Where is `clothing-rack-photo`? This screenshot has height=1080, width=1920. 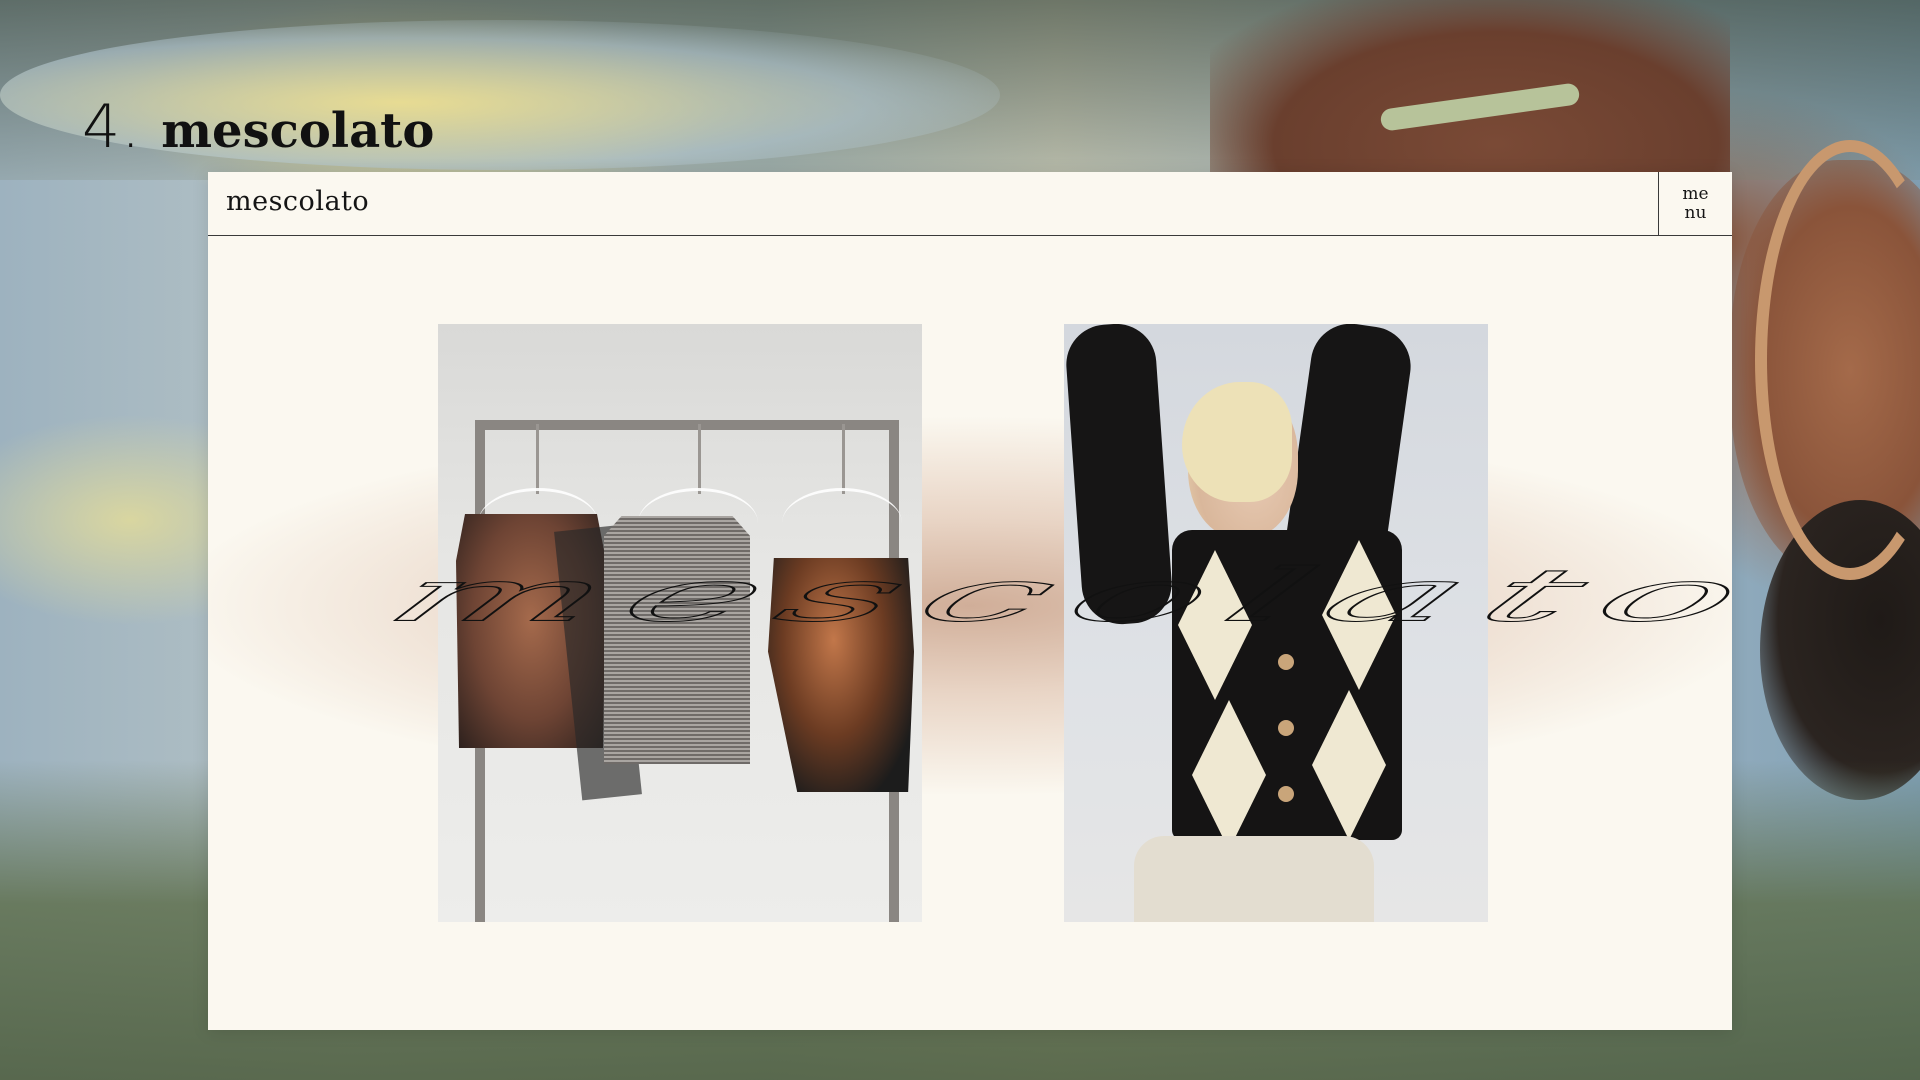
clothing-rack-photo is located at coordinates (680, 623).